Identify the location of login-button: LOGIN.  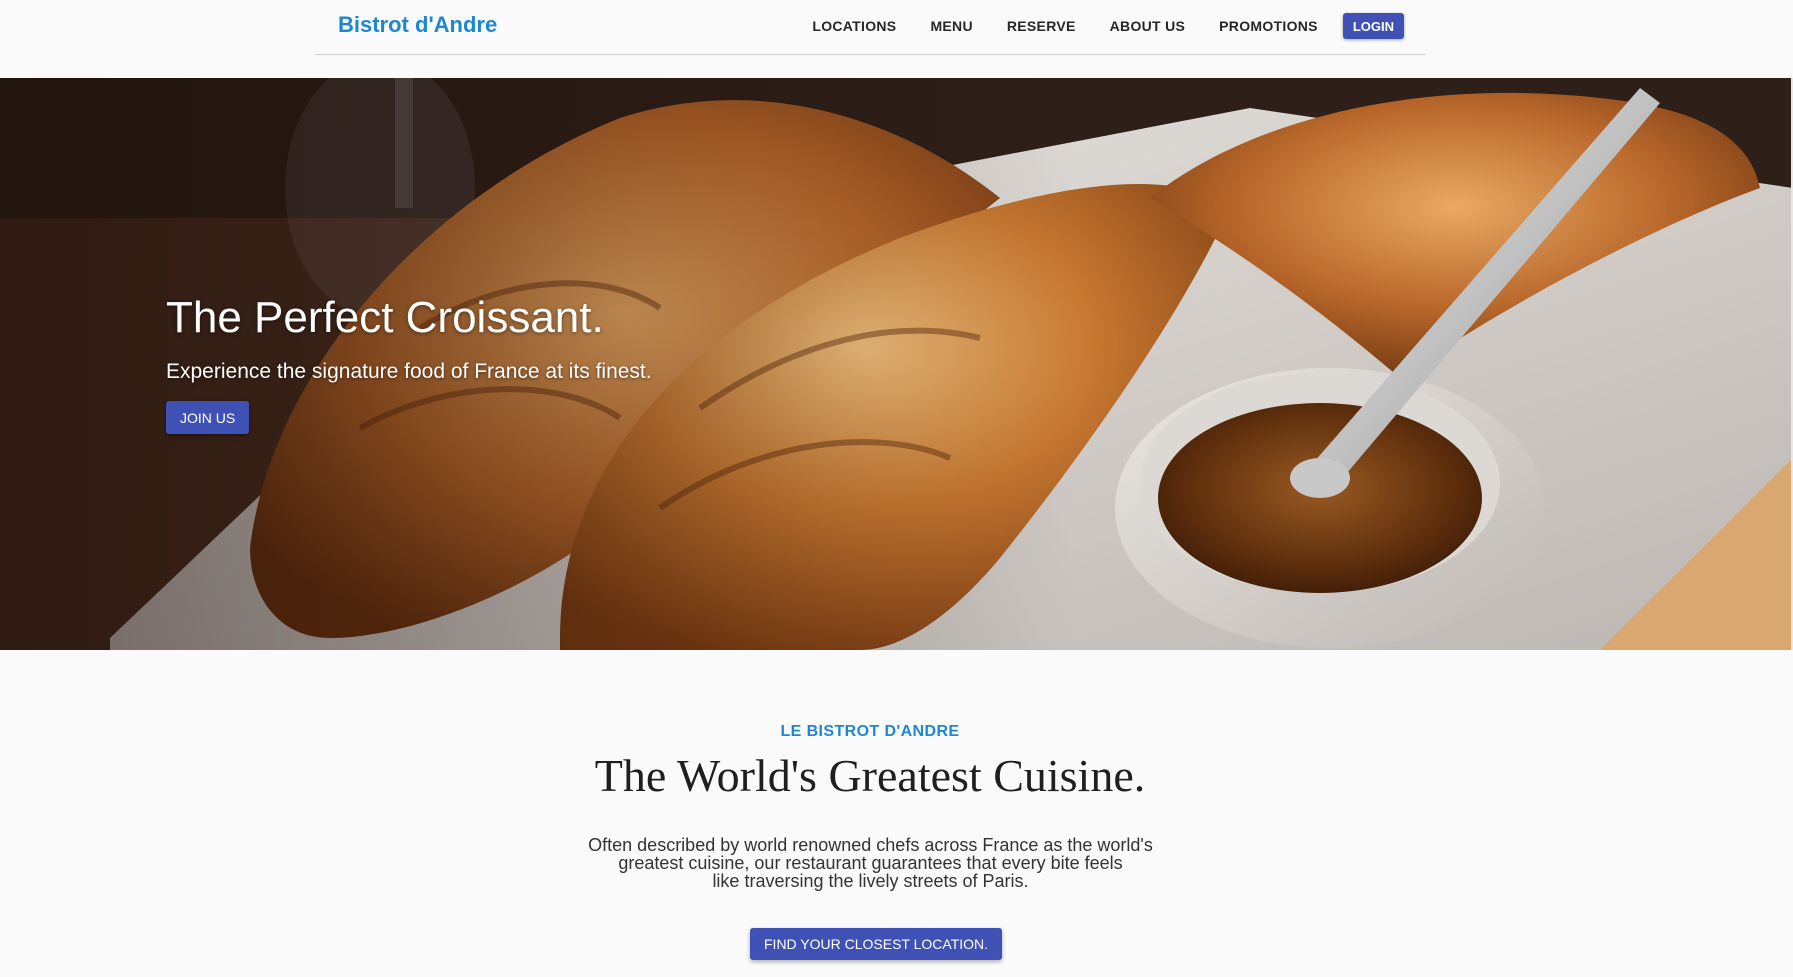
(1373, 26).